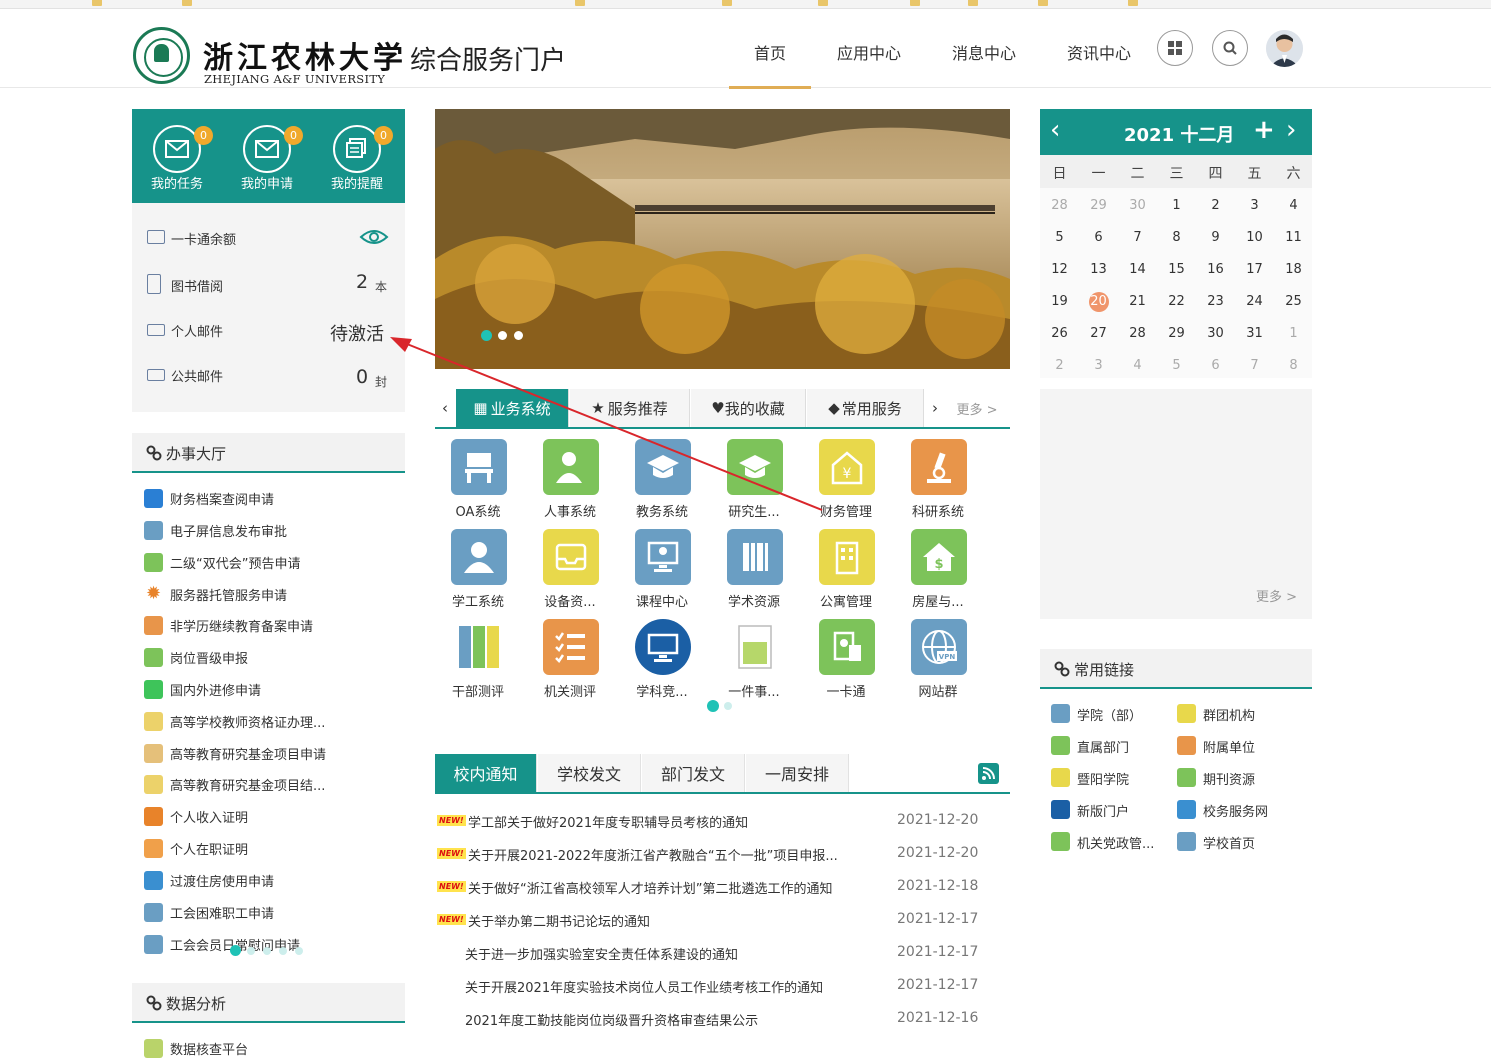 Image resolution: width=1491 pixels, height=1060 pixels. Describe the element at coordinates (272, 753) in the screenshot. I see `list-item: 高等教育研究基金项目申请` at that location.